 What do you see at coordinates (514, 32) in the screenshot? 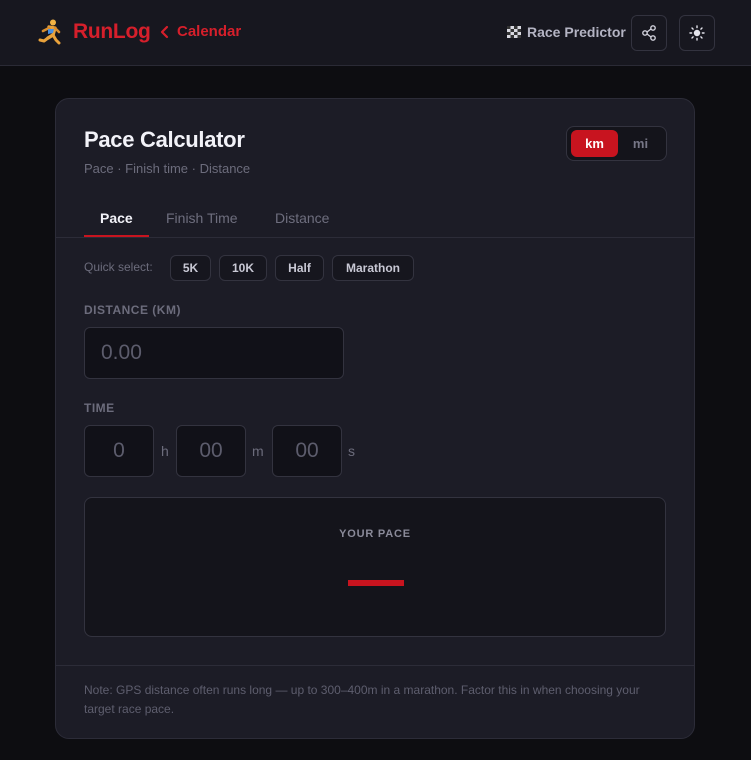
I see `checkered-flag-icon` at bounding box center [514, 32].